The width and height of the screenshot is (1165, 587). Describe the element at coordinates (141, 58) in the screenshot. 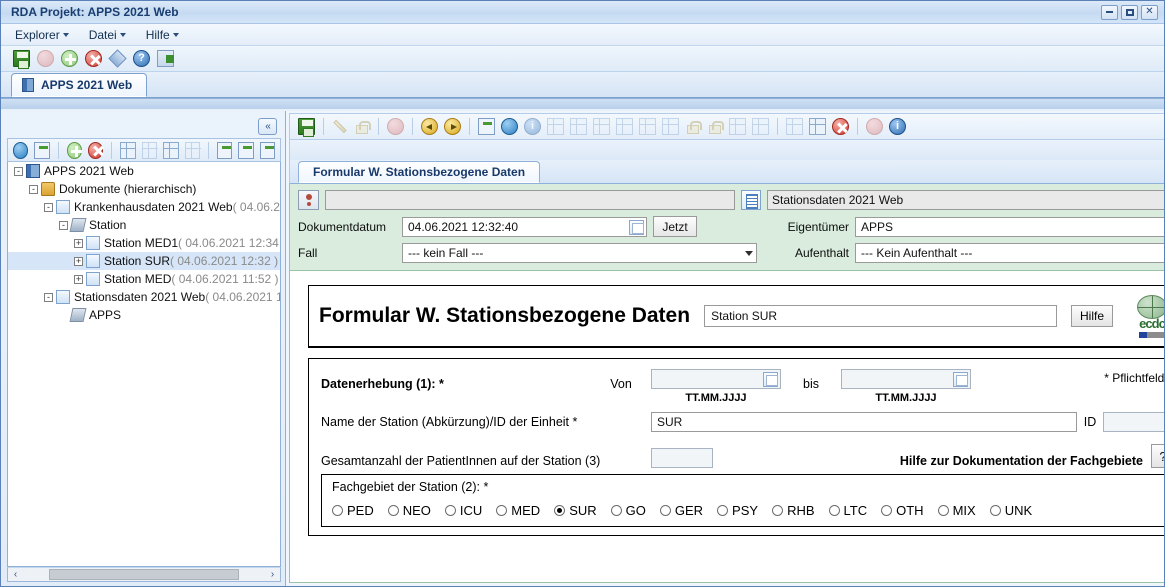

I see `help-icon: ?` at that location.